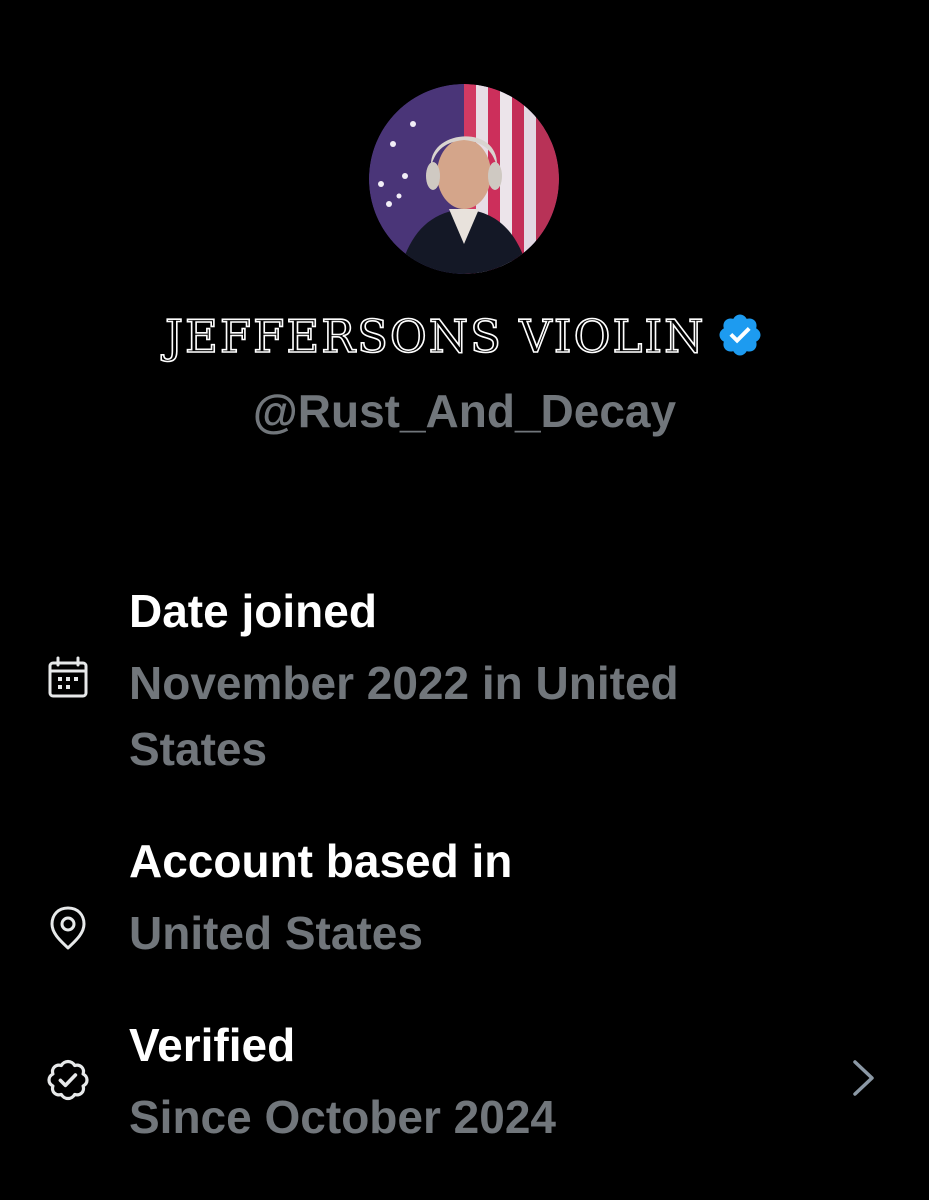 This screenshot has height=1200, width=929. Describe the element at coordinates (253, 611) in the screenshot. I see `date-joined-label: Date joined` at that location.